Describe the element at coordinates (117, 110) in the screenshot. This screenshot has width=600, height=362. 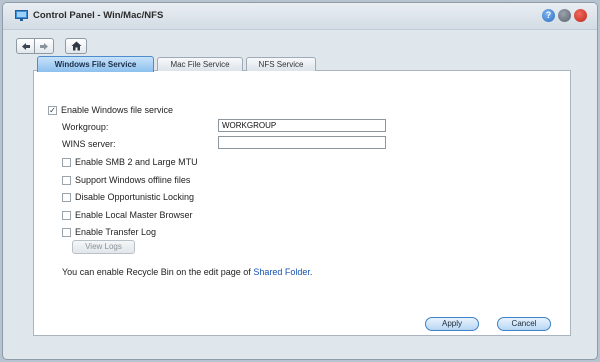
I see `enable-windows-label: Enable Windows file service` at that location.